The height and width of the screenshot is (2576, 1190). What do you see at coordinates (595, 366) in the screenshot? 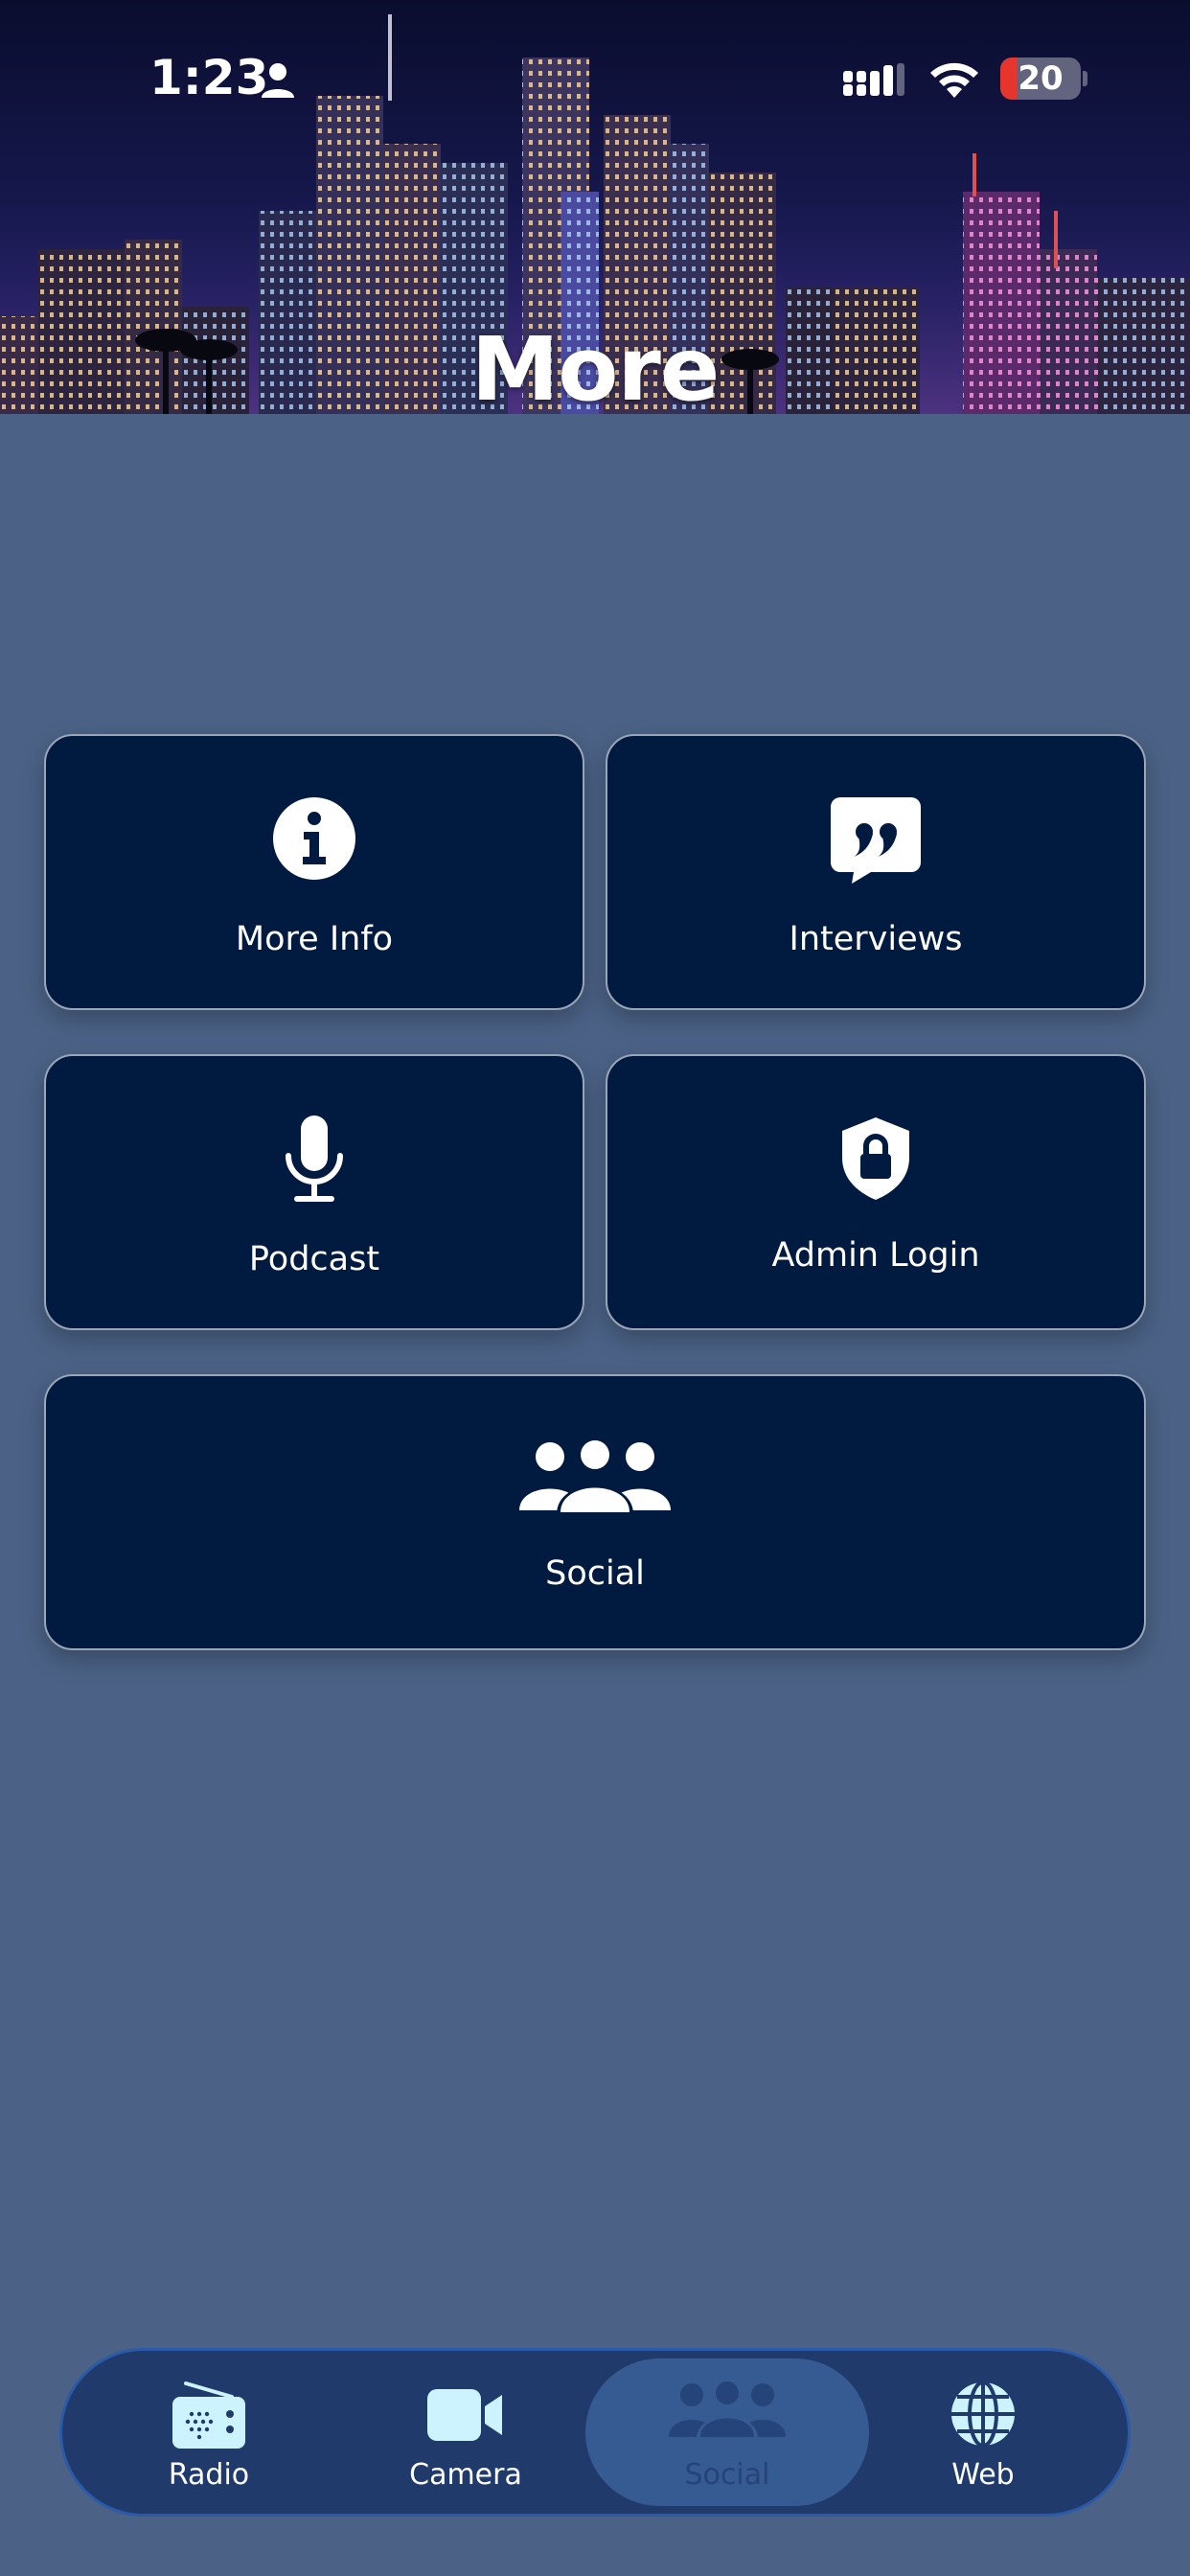
I see `page-title: More` at bounding box center [595, 366].